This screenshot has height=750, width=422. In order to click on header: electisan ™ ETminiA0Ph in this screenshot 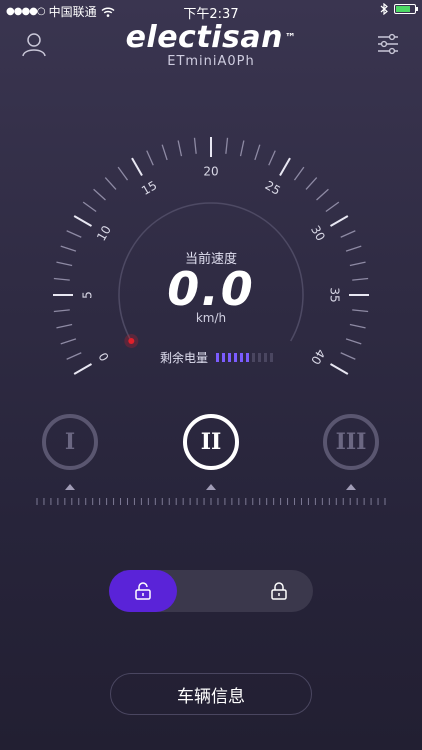, I will do `click(211, 48)`.